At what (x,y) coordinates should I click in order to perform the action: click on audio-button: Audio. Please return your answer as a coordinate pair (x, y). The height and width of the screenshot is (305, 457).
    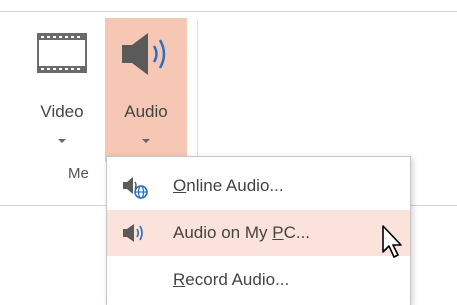
    Looking at the image, I should click on (146, 90).